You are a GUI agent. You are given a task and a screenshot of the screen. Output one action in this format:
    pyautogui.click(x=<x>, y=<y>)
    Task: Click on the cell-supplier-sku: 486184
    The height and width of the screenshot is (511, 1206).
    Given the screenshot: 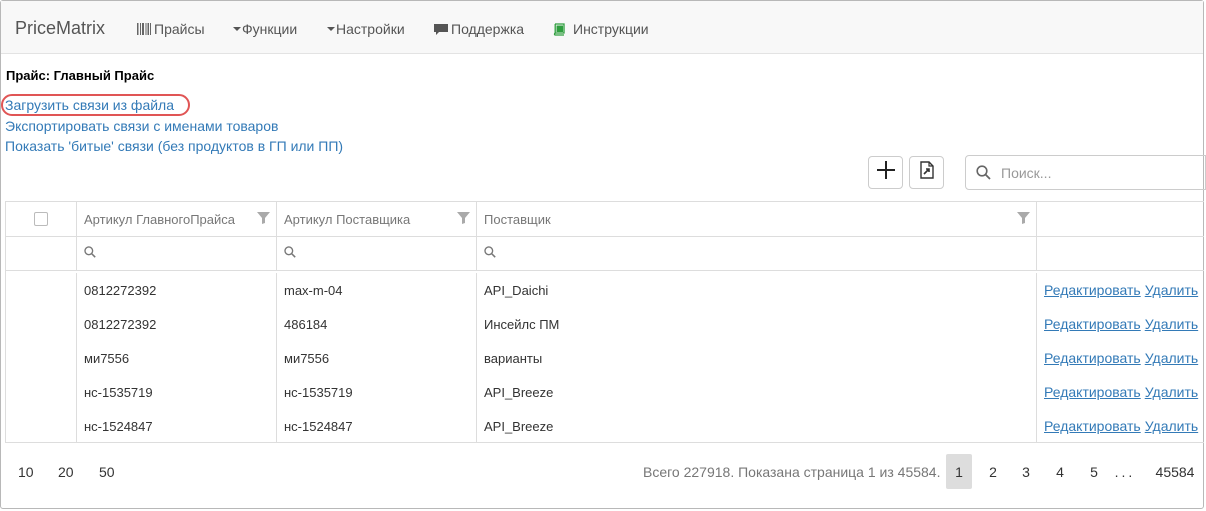 What is the action you would take?
    pyautogui.click(x=377, y=324)
    